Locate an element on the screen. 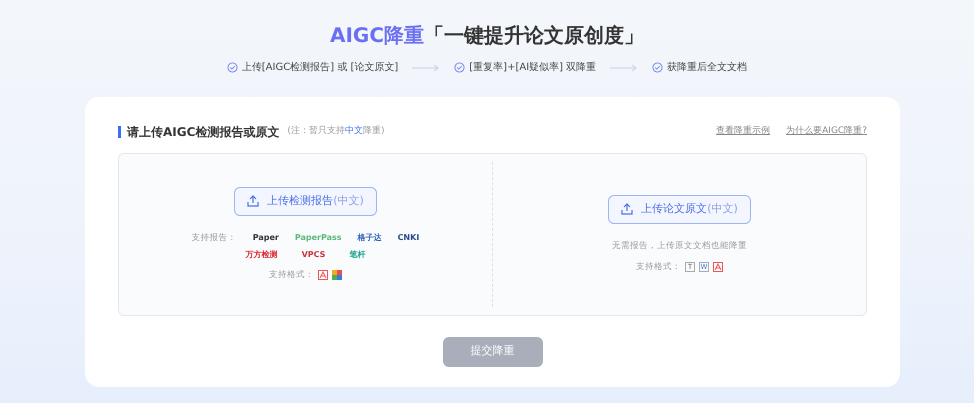 This screenshot has width=974, height=403. brand-logo: 笔杆 is located at coordinates (357, 254).